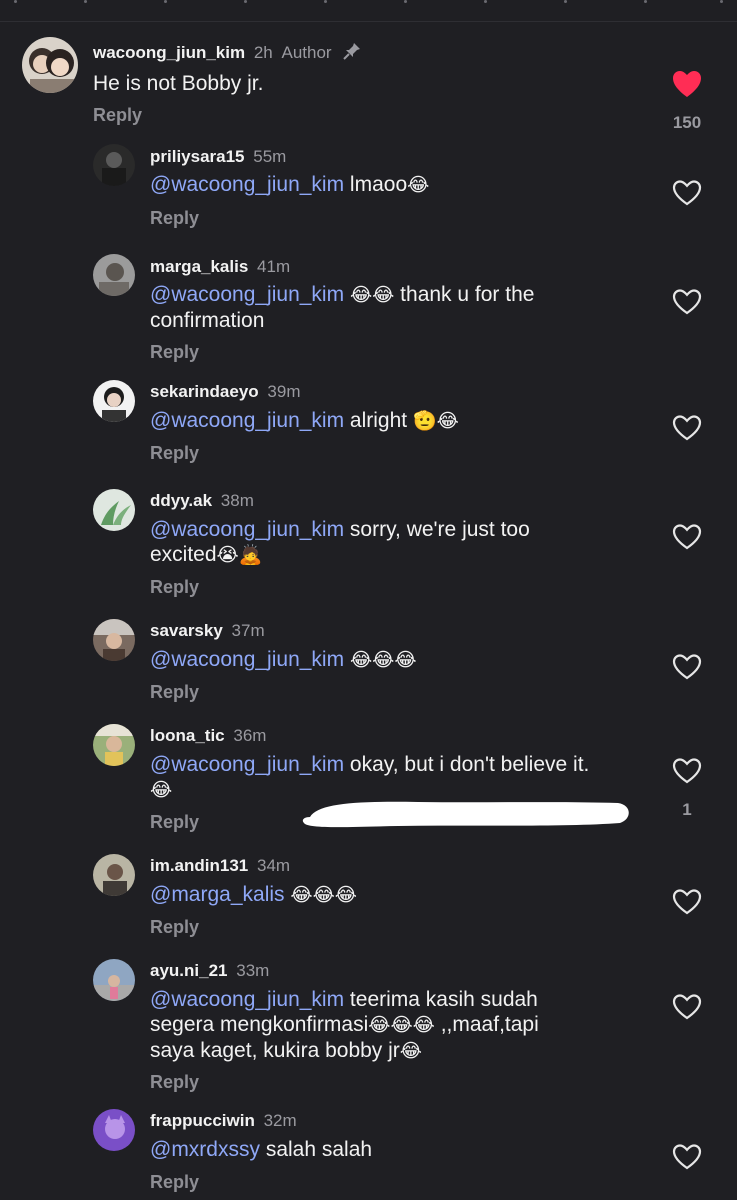 The width and height of the screenshot is (737, 1200). What do you see at coordinates (275, 1050) in the screenshot?
I see `comment-body: saya kaget, kukira bobby jr` at bounding box center [275, 1050].